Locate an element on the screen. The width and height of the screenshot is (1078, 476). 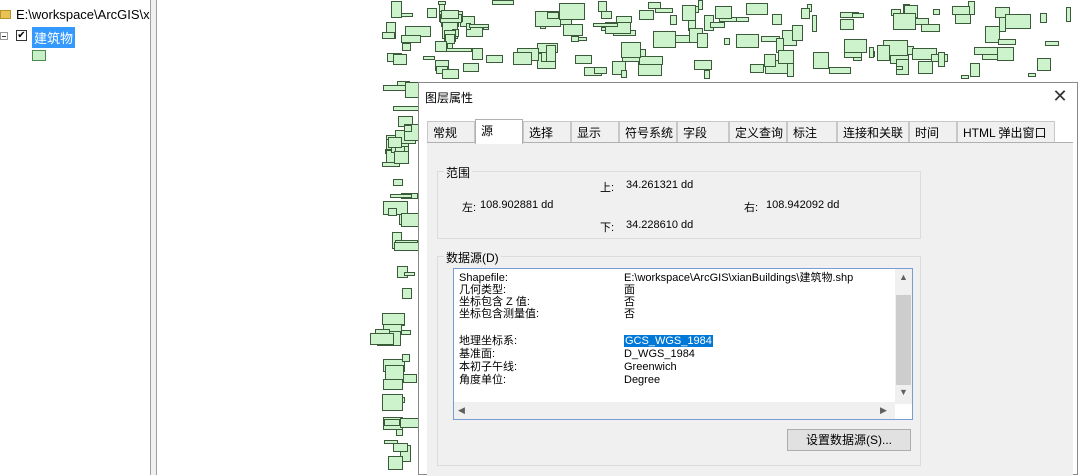
tab-labels: 标注 is located at coordinates (812, 132).